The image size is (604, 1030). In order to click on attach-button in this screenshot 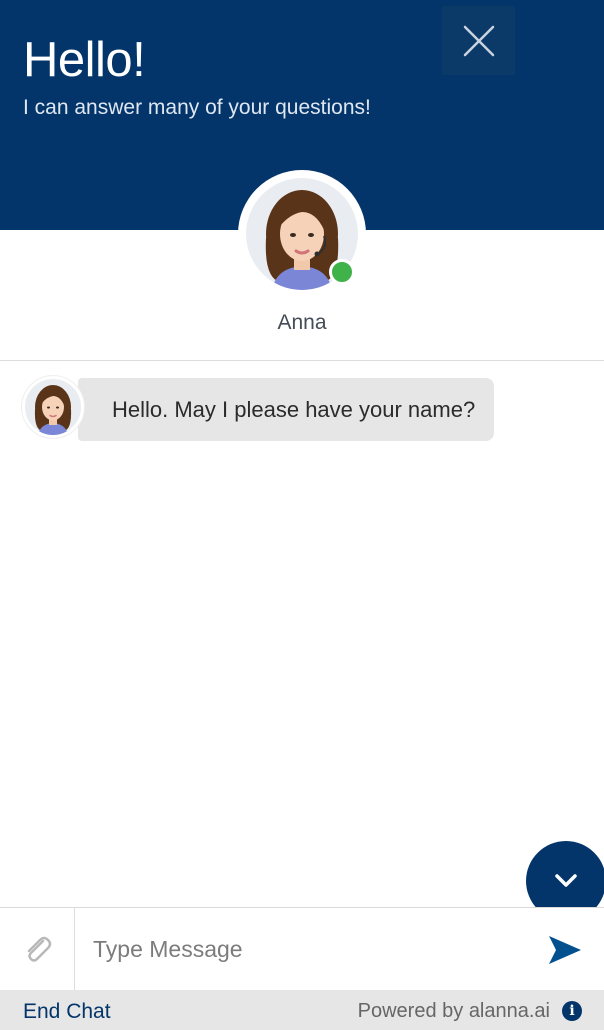, I will do `click(37, 949)`.